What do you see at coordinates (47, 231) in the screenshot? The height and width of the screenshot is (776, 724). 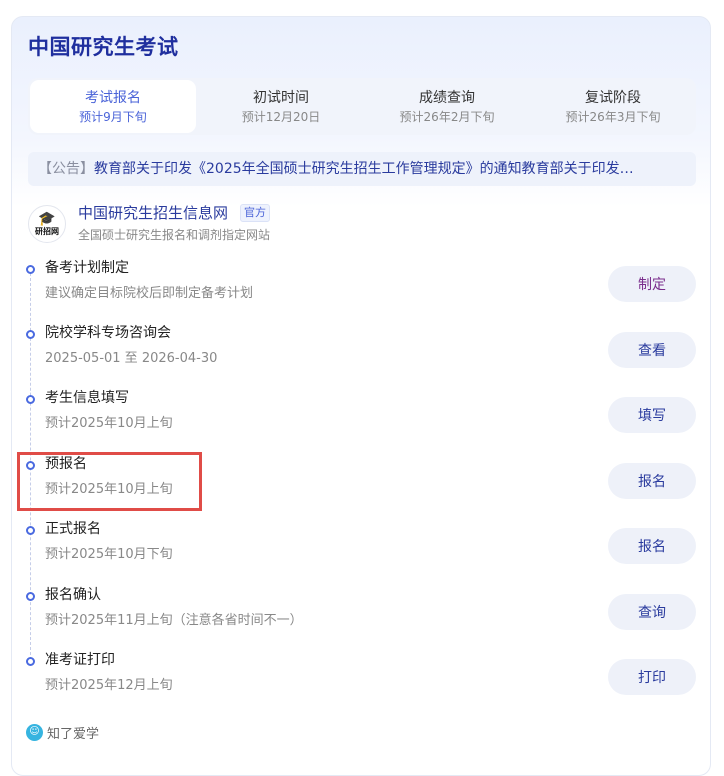 I see `logo-text: 研招网` at bounding box center [47, 231].